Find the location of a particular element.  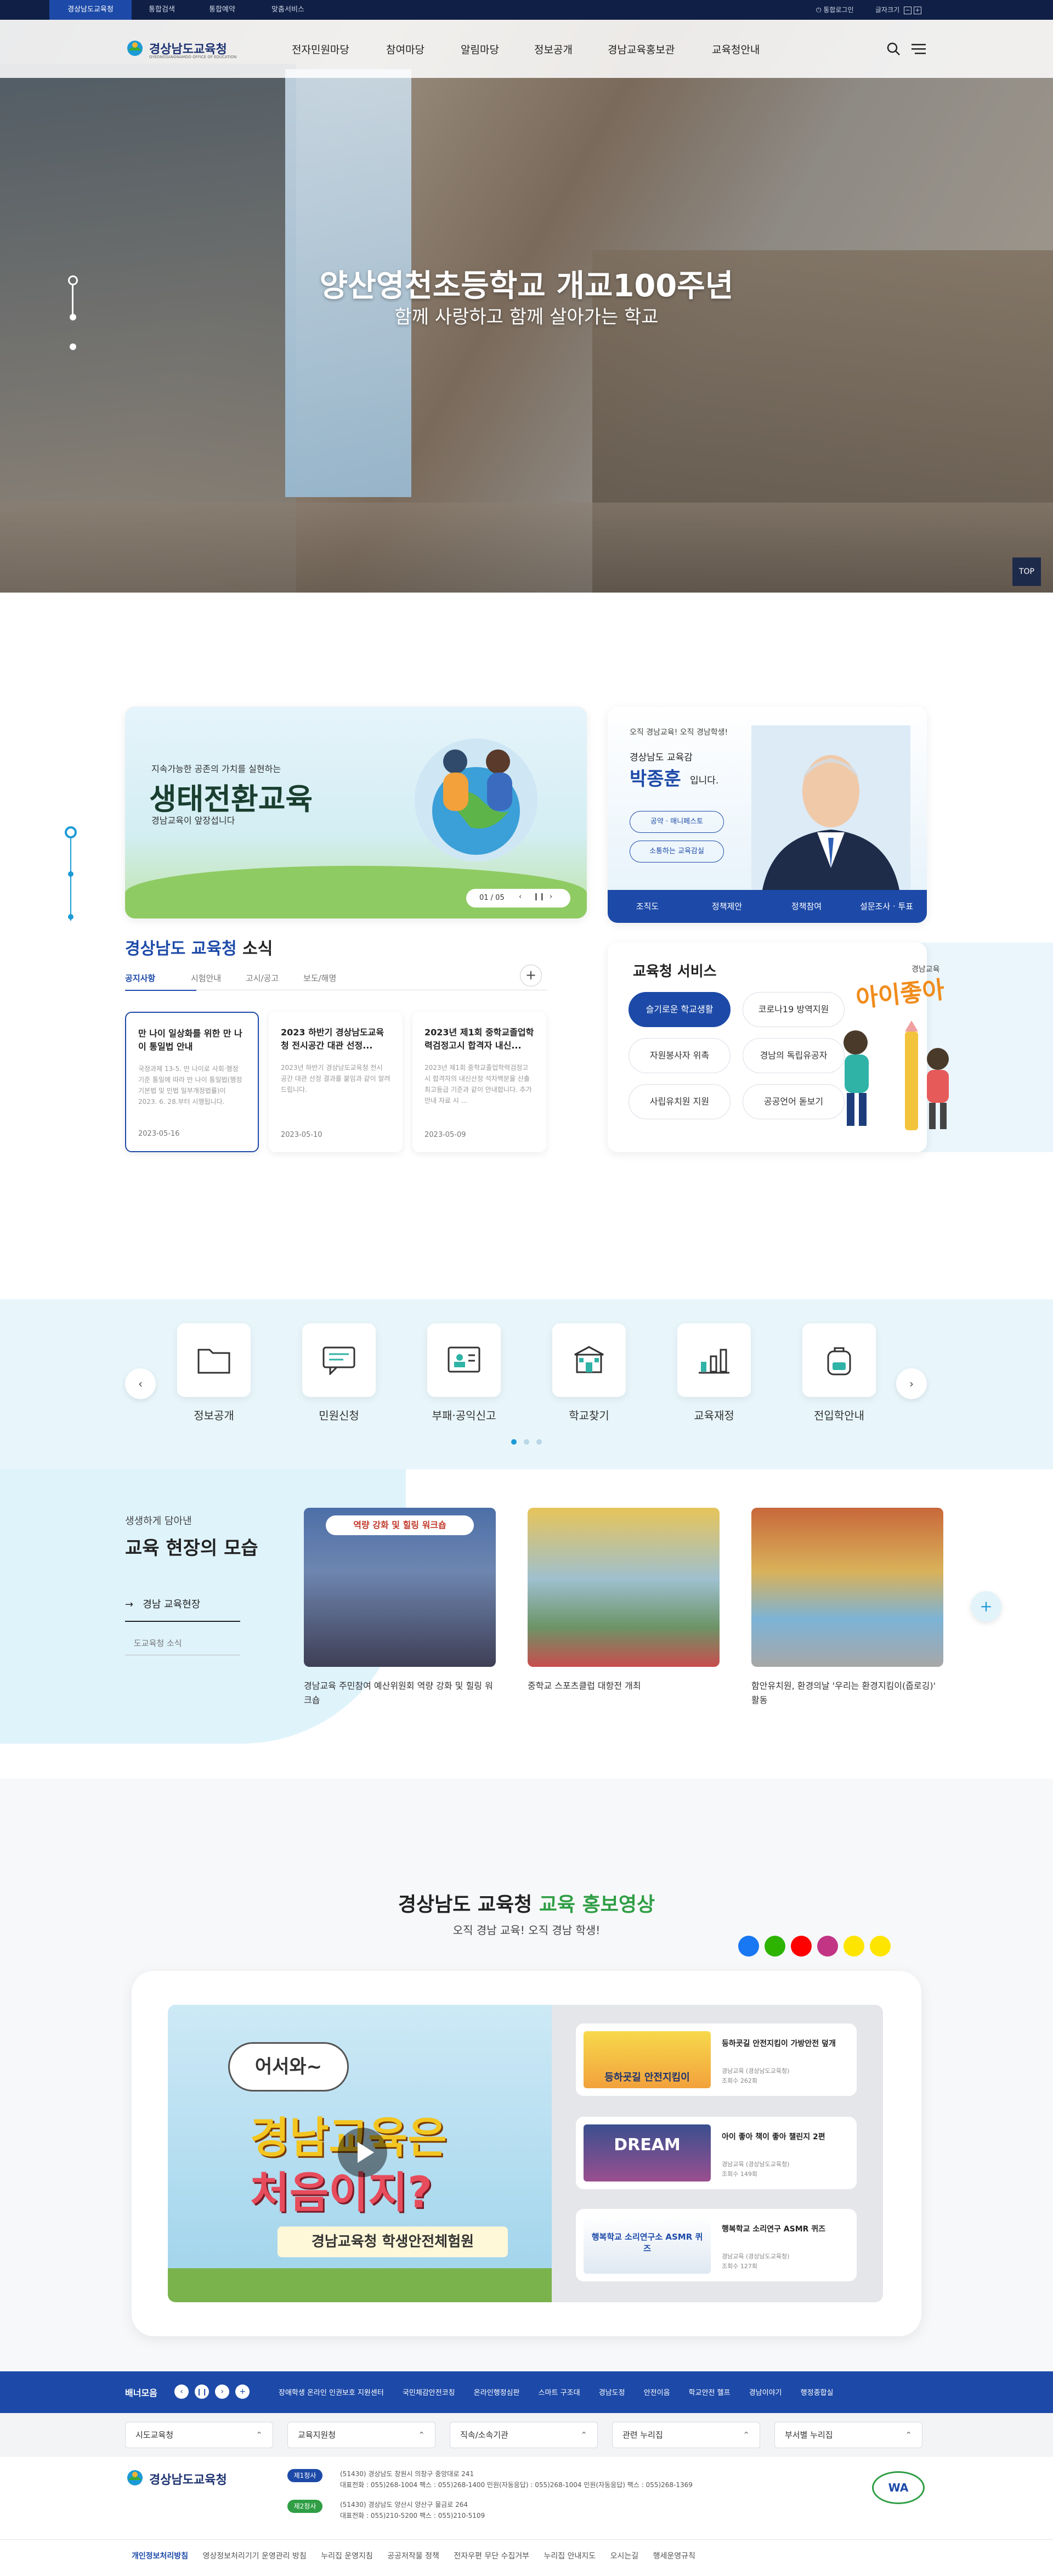

video-item-views: 조회수 127회 is located at coordinates (739, 2266).